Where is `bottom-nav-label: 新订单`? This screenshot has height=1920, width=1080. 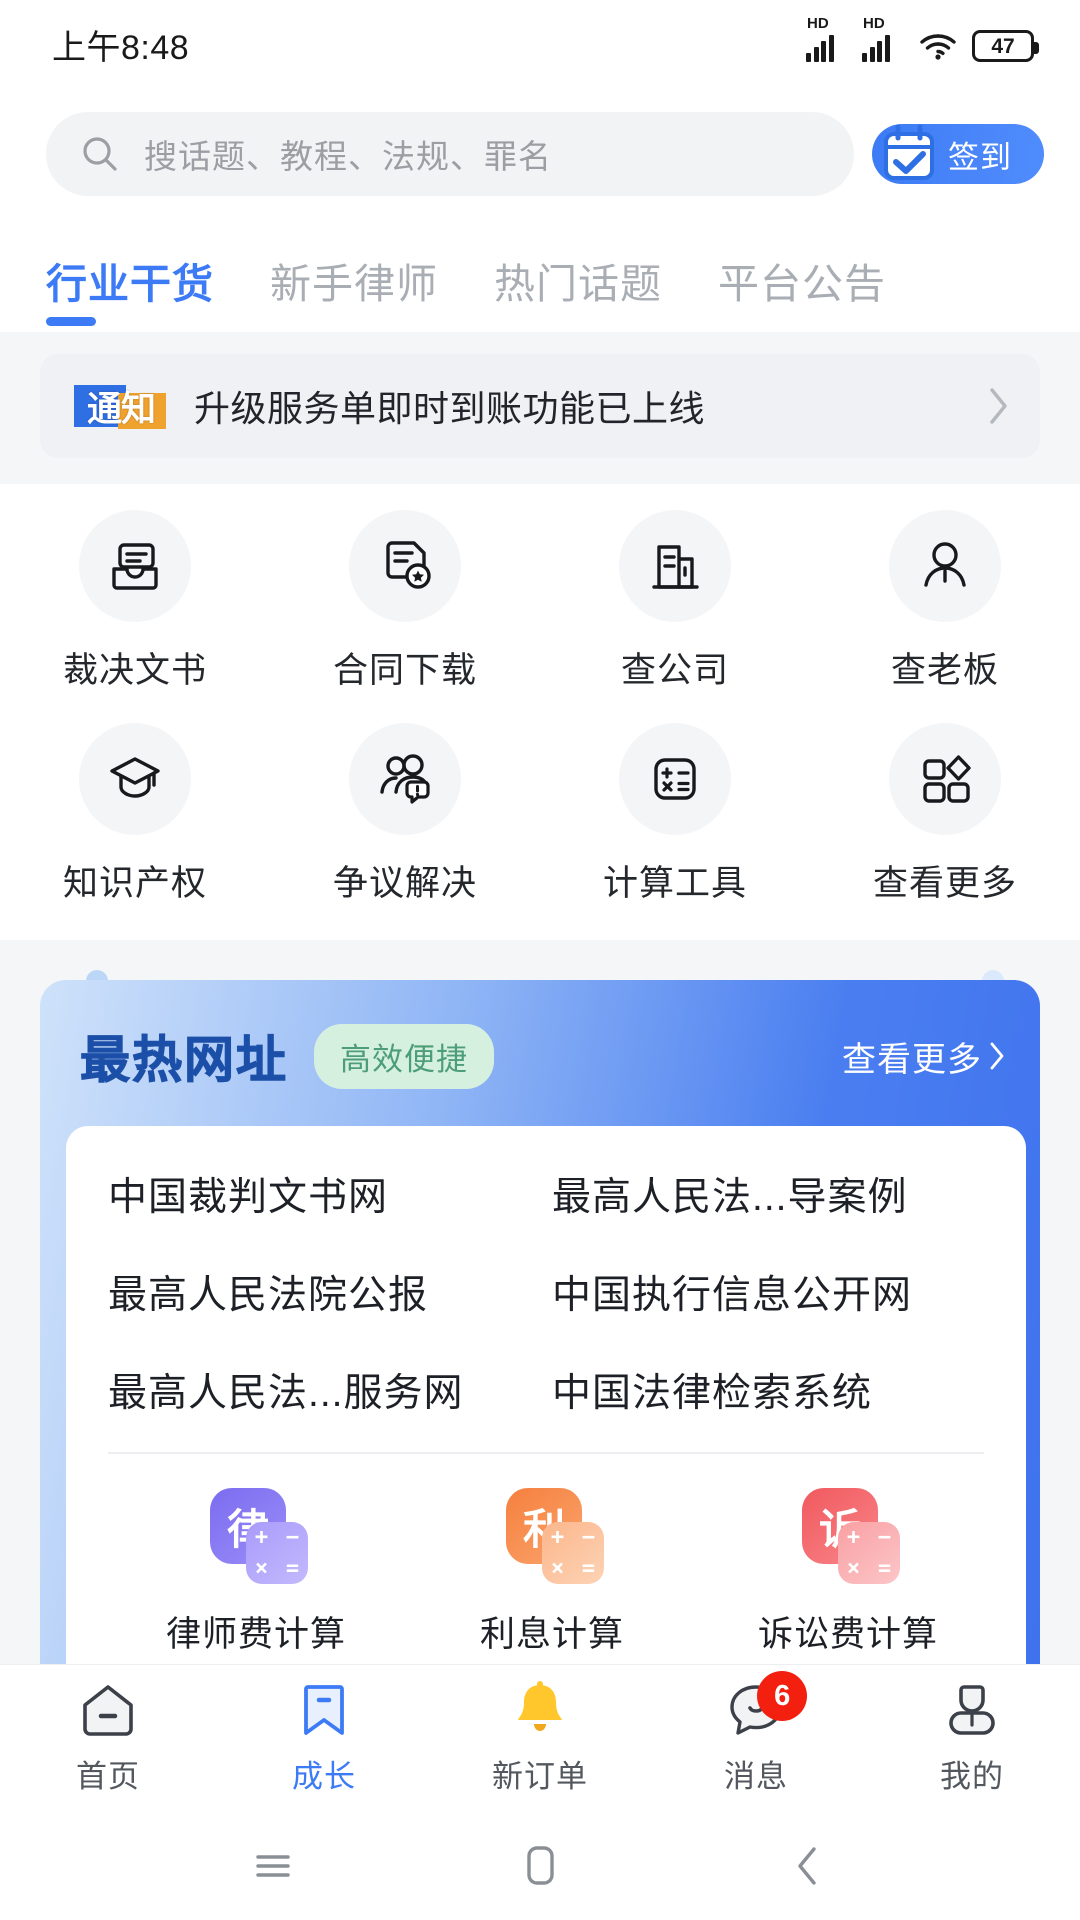
bottom-nav-label: 新订单 is located at coordinates (540, 1776).